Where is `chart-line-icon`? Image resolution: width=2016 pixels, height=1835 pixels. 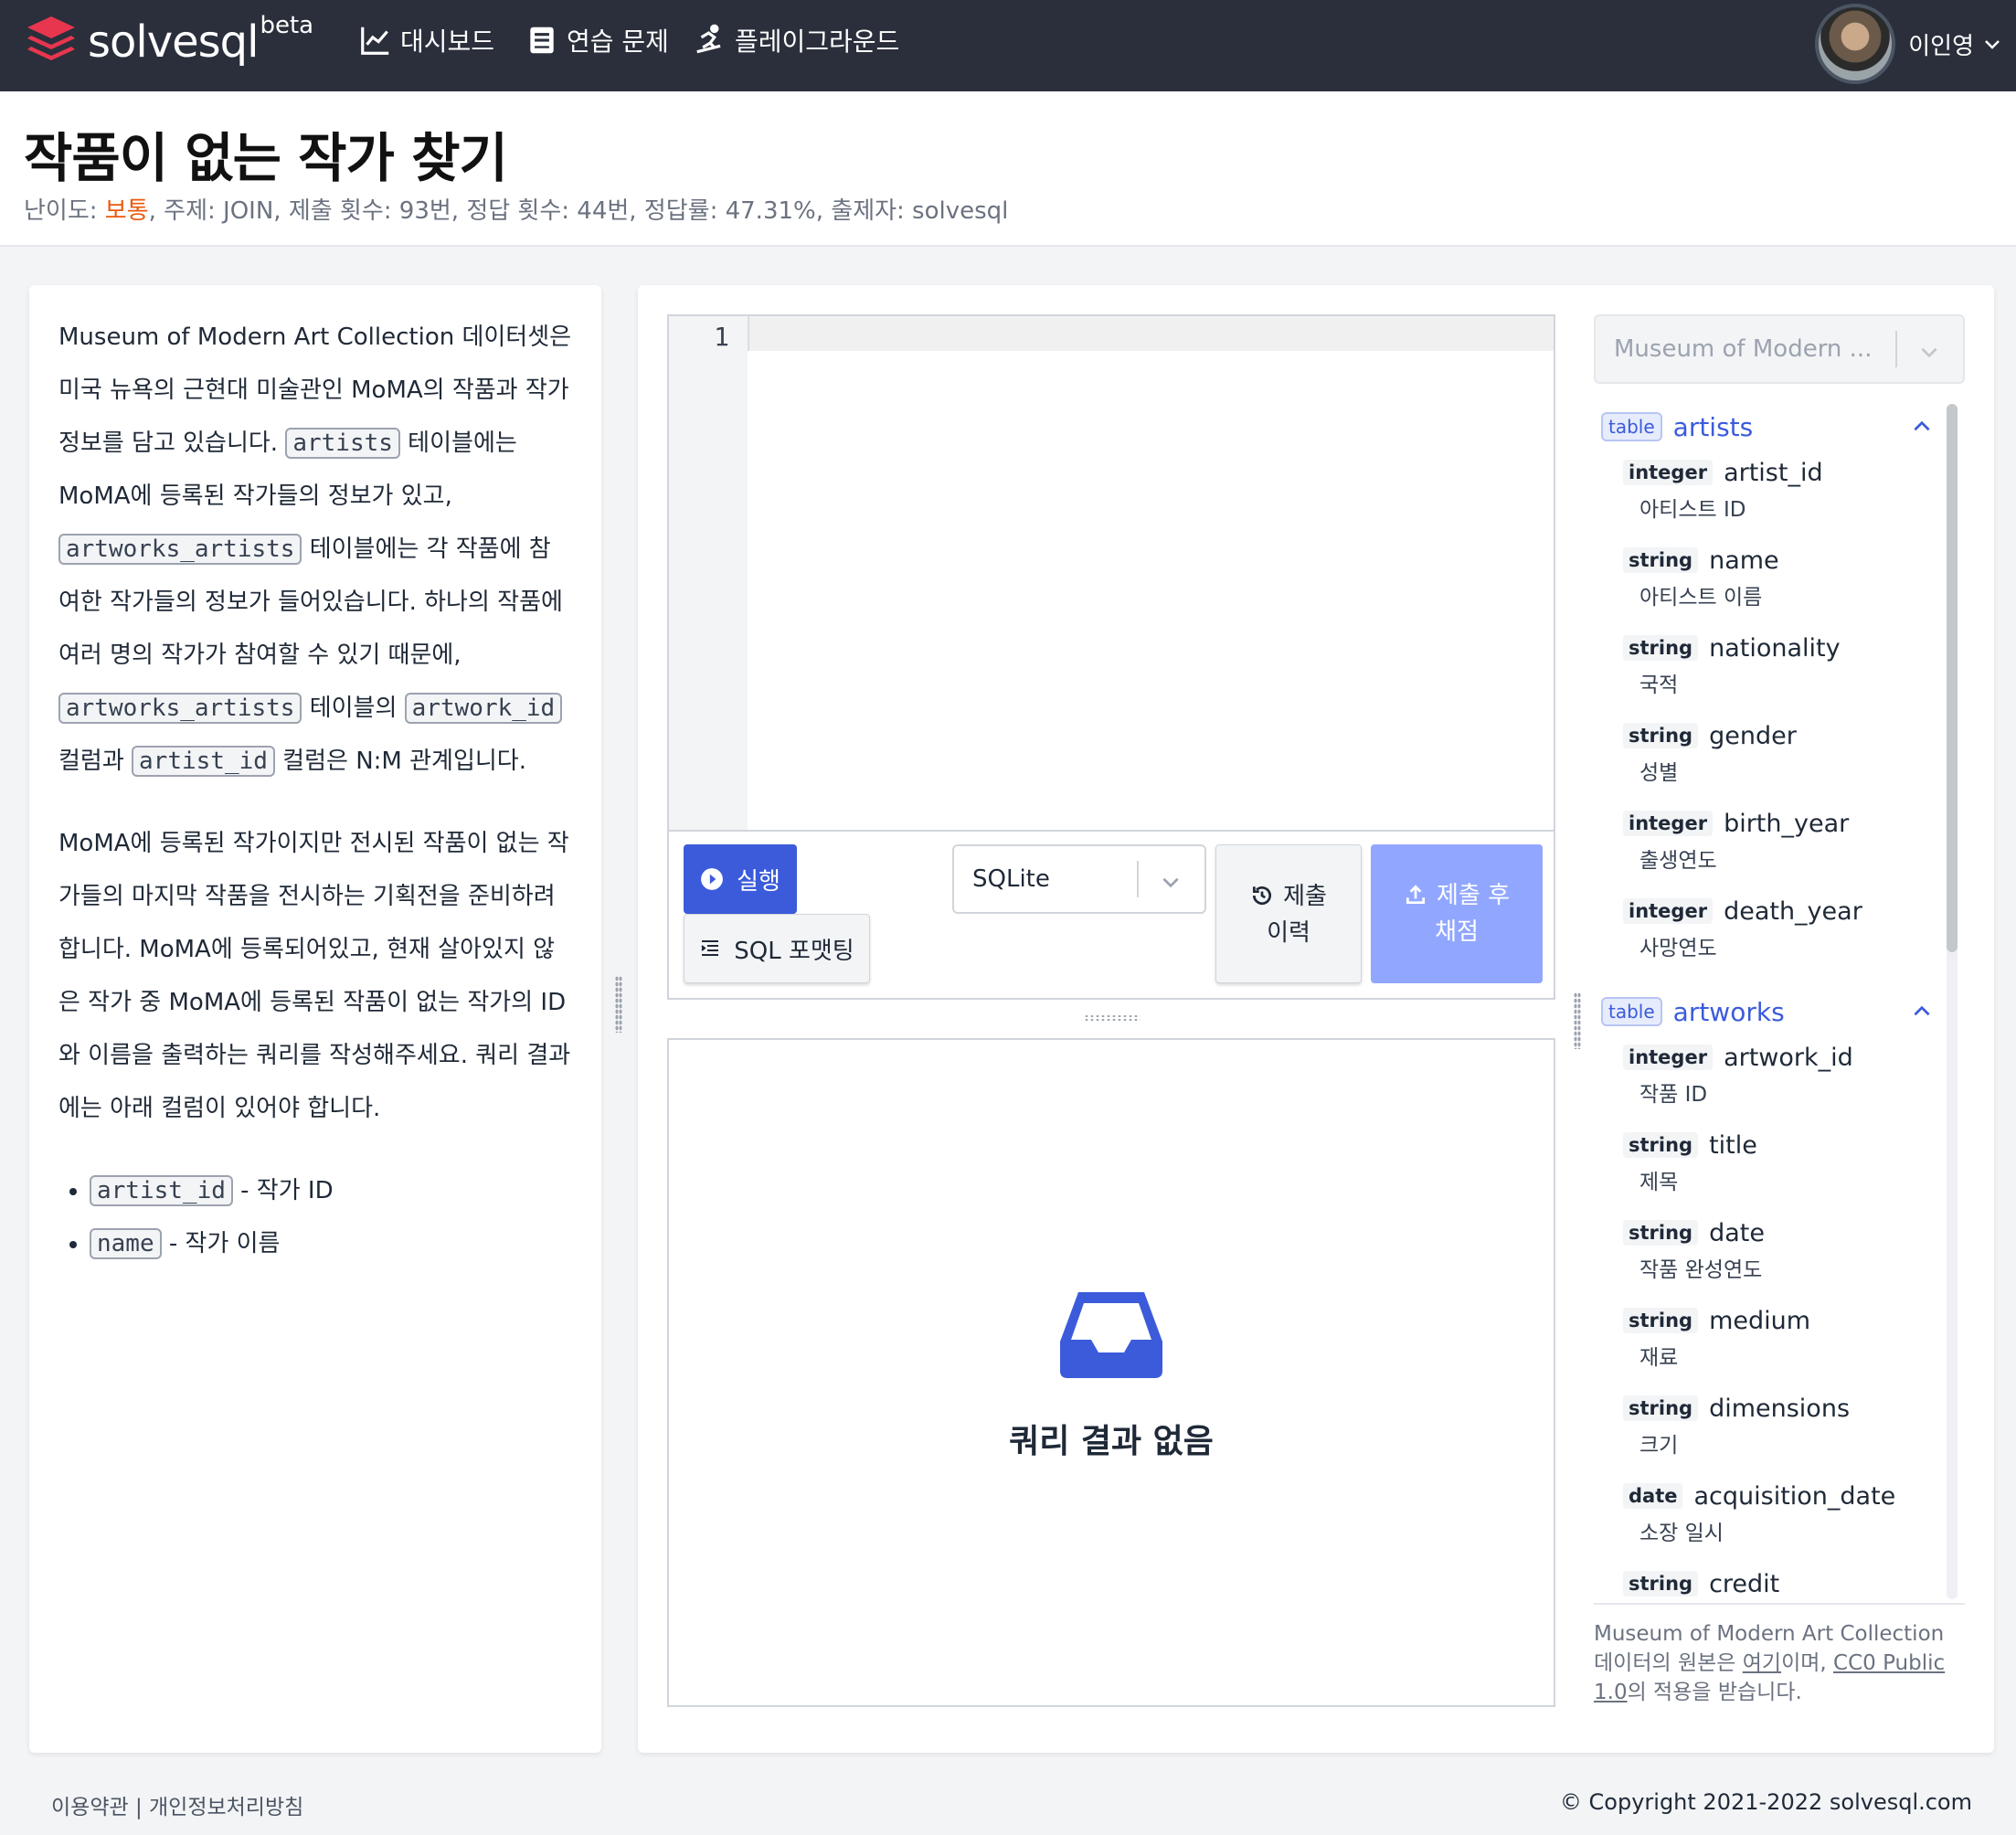
chart-line-icon is located at coordinates (375, 41).